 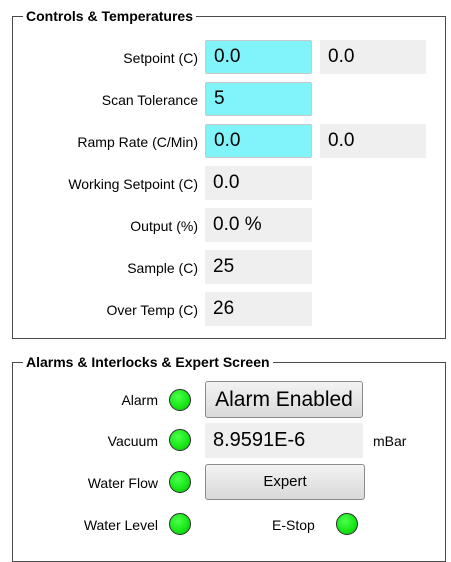 What do you see at coordinates (180, 400) in the screenshot?
I see `alarm-led-icon` at bounding box center [180, 400].